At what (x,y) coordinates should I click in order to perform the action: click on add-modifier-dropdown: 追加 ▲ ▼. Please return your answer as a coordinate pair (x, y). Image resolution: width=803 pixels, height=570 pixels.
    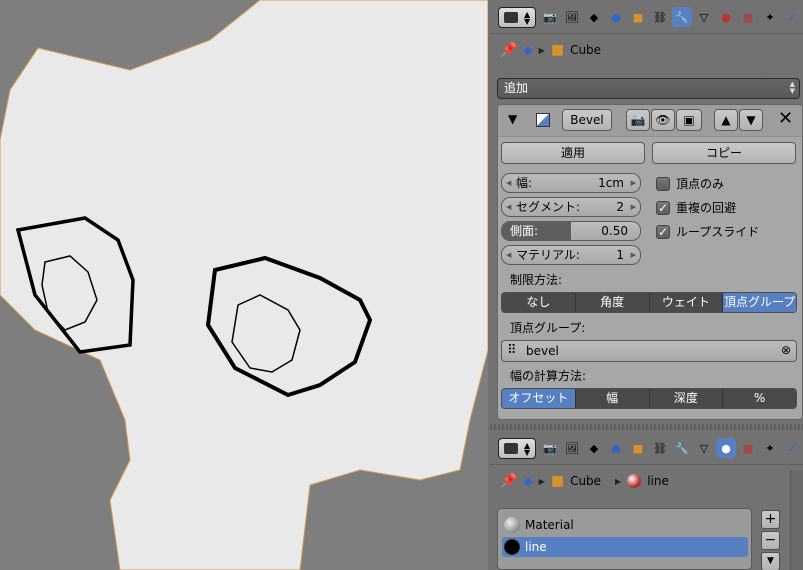
    Looking at the image, I should click on (648, 88).